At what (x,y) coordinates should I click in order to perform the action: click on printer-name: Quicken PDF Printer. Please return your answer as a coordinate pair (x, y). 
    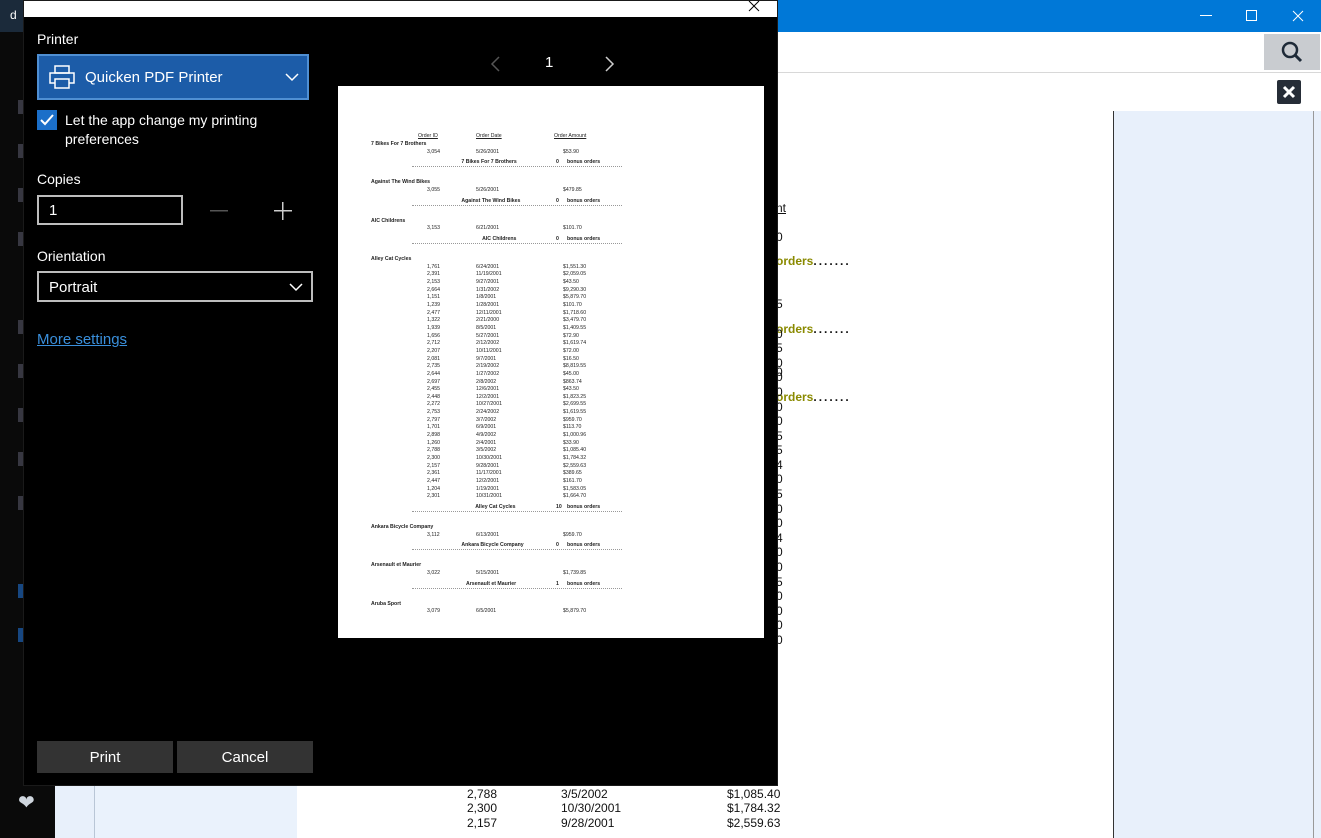
    Looking at the image, I should click on (154, 77).